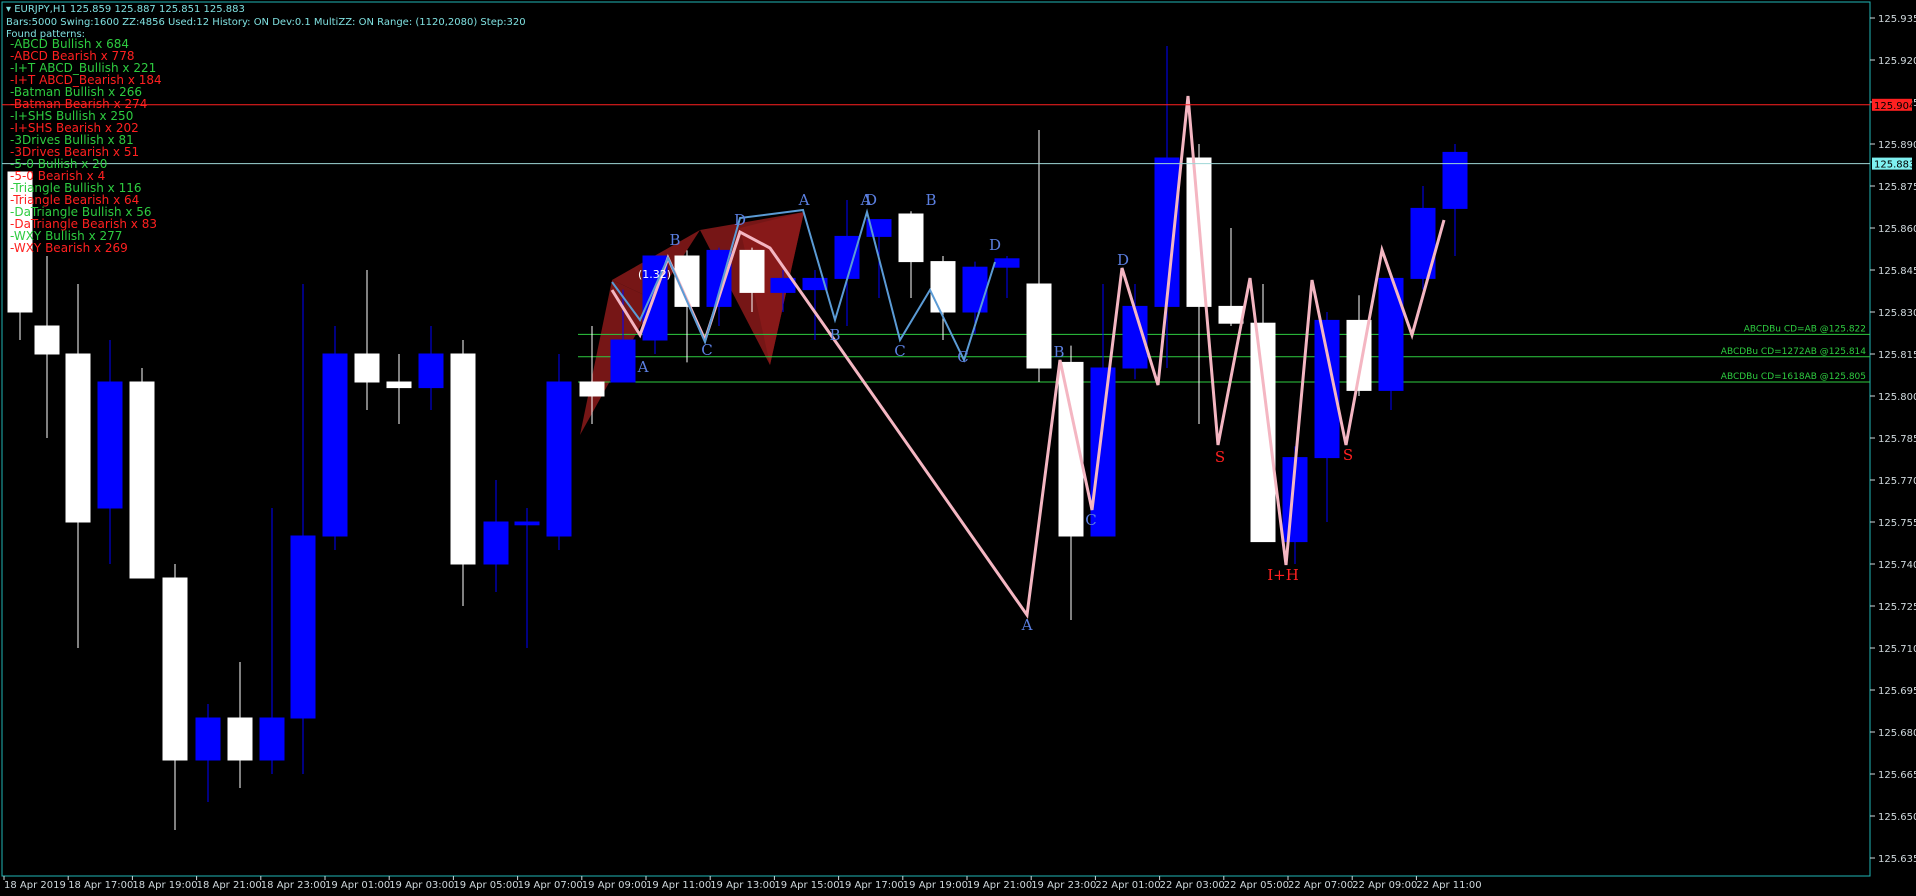 This screenshot has width=1916, height=896. I want to click on pattern-fills, so click(692, 323).